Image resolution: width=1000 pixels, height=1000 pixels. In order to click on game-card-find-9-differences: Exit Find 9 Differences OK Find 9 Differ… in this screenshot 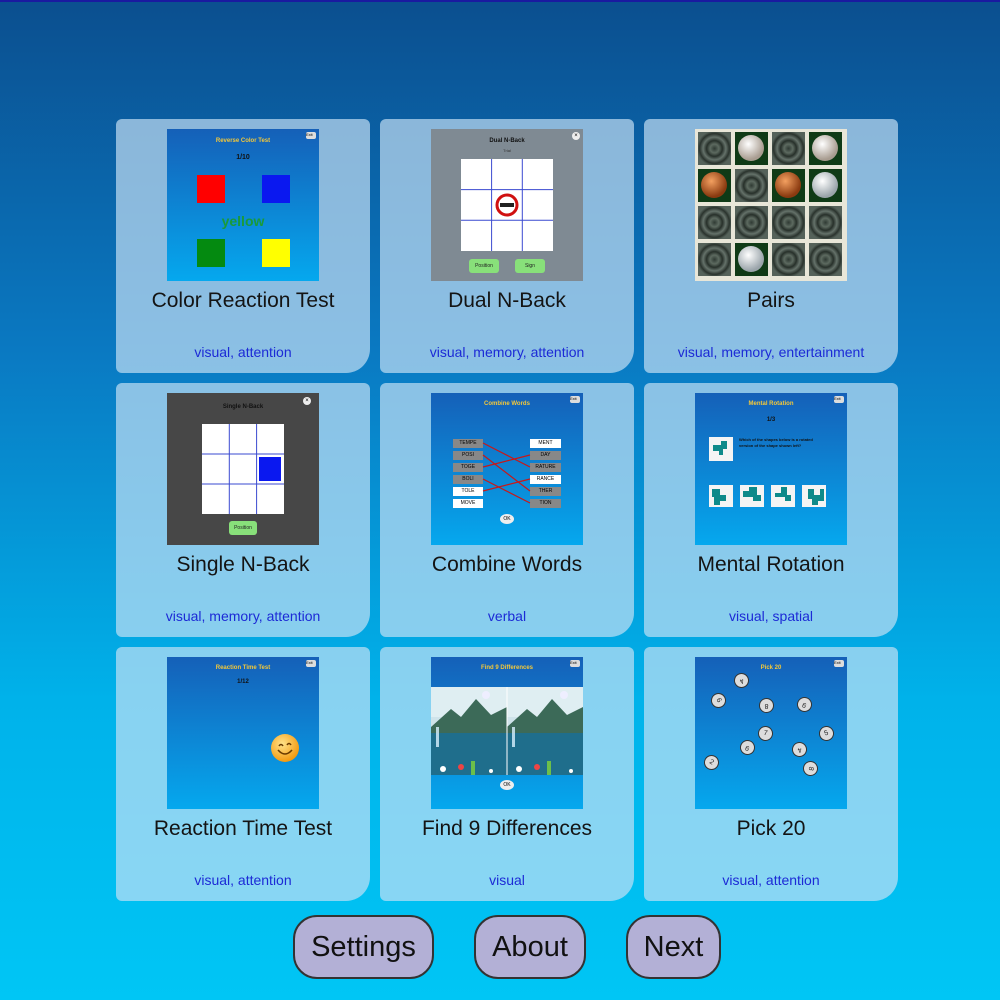, I will do `click(507, 774)`.